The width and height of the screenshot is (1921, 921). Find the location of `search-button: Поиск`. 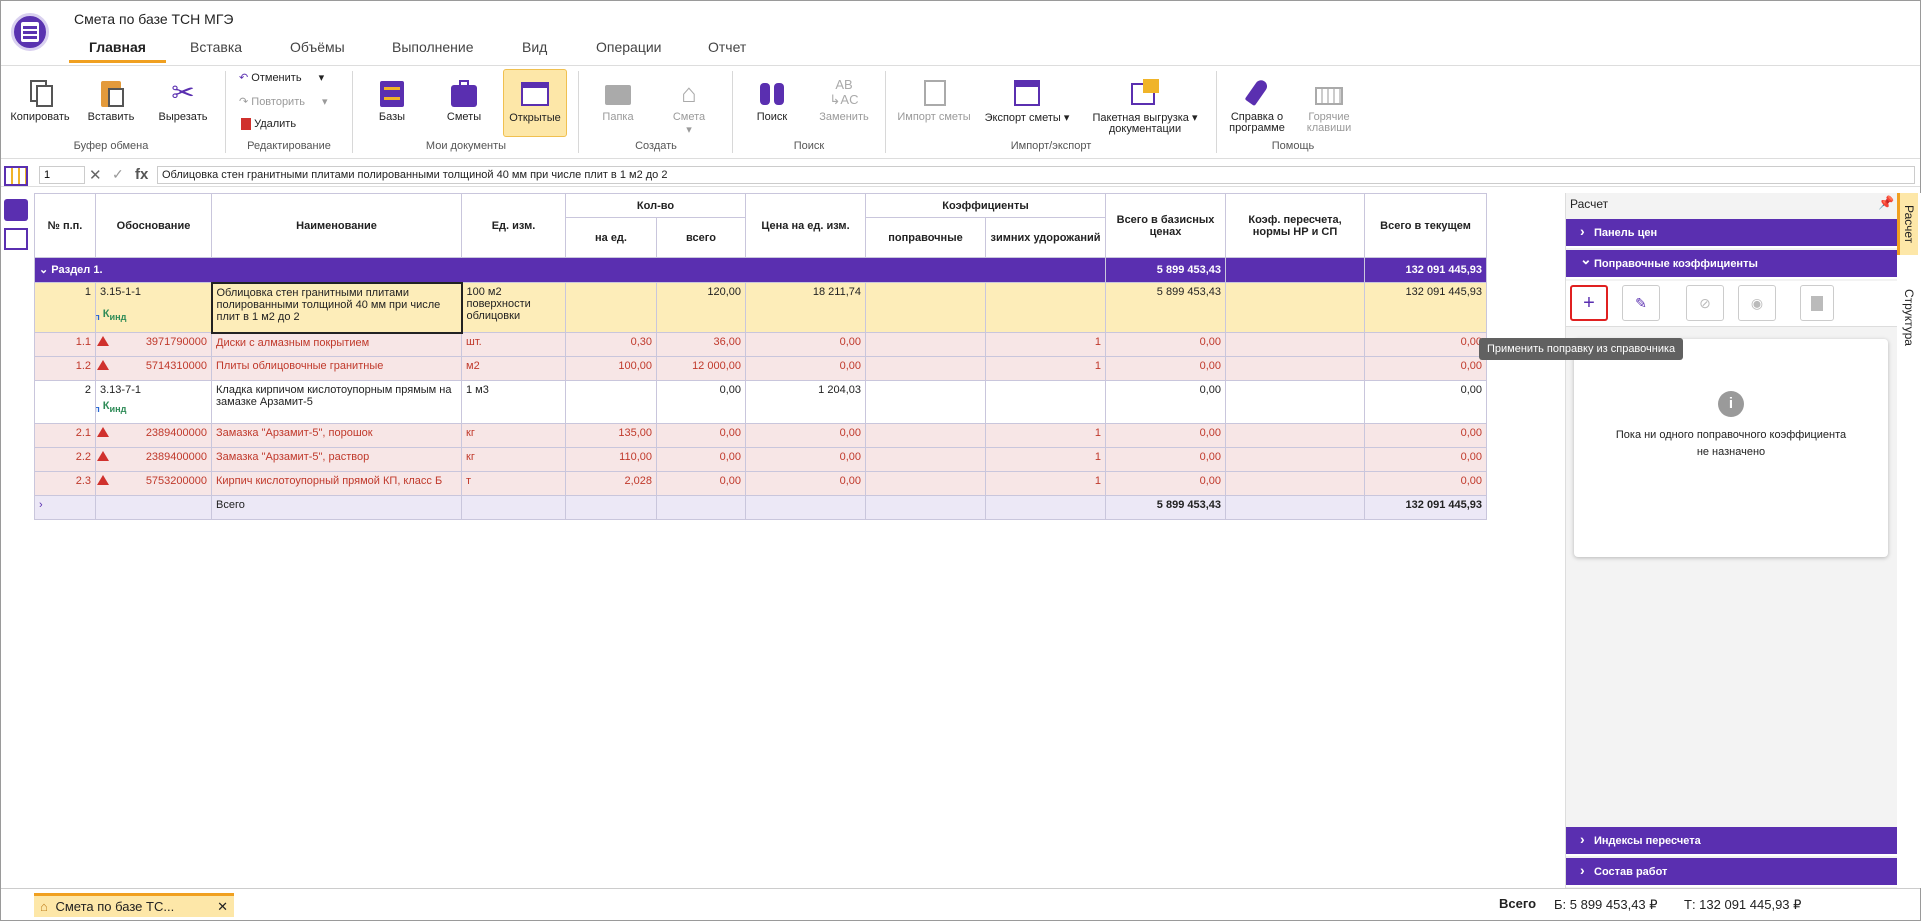

search-button: Поиск is located at coordinates (772, 100).